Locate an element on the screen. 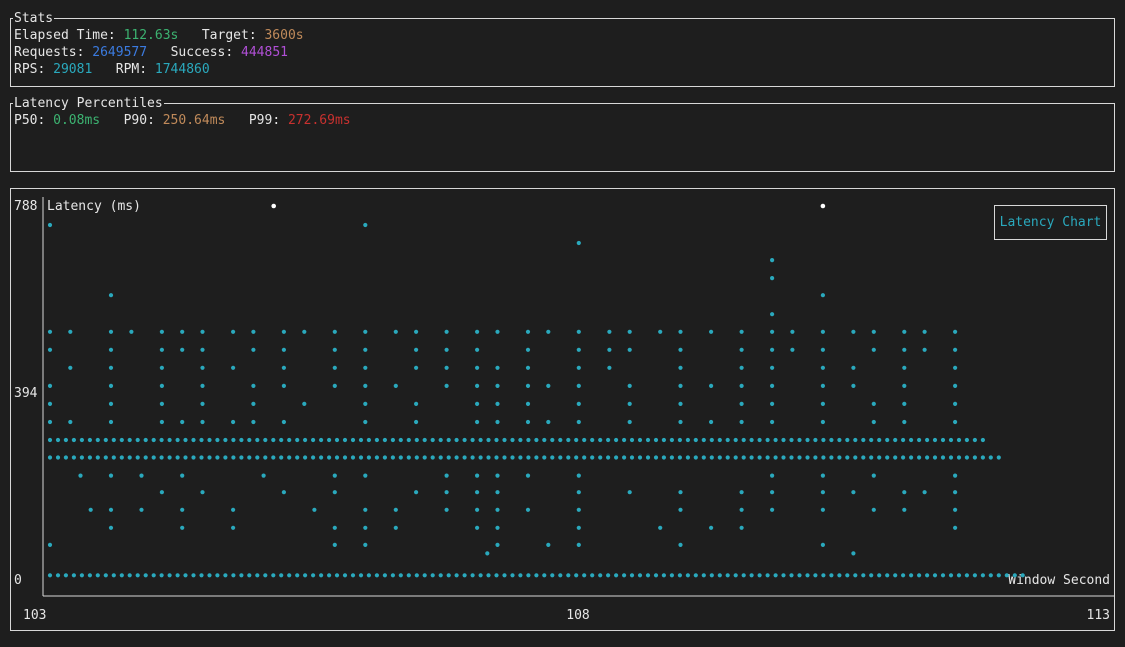 This screenshot has width=1125, height=647. p99-label: P99: is located at coordinates (264, 120).